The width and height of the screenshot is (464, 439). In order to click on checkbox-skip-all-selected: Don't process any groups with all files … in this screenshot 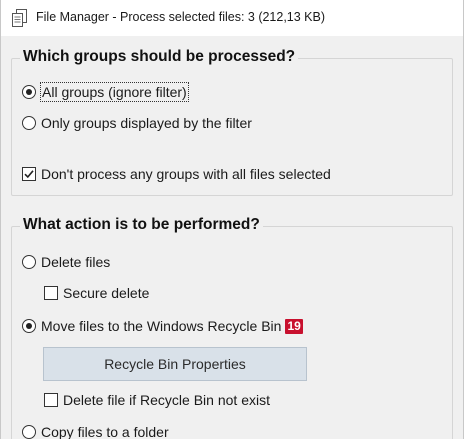, I will do `click(176, 174)`.